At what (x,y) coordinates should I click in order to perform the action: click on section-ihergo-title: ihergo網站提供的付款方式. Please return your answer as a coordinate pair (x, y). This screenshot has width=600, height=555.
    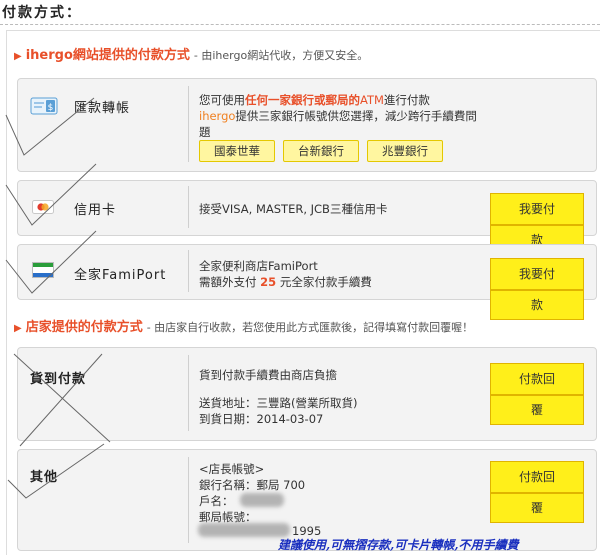
    Looking at the image, I should click on (107, 55).